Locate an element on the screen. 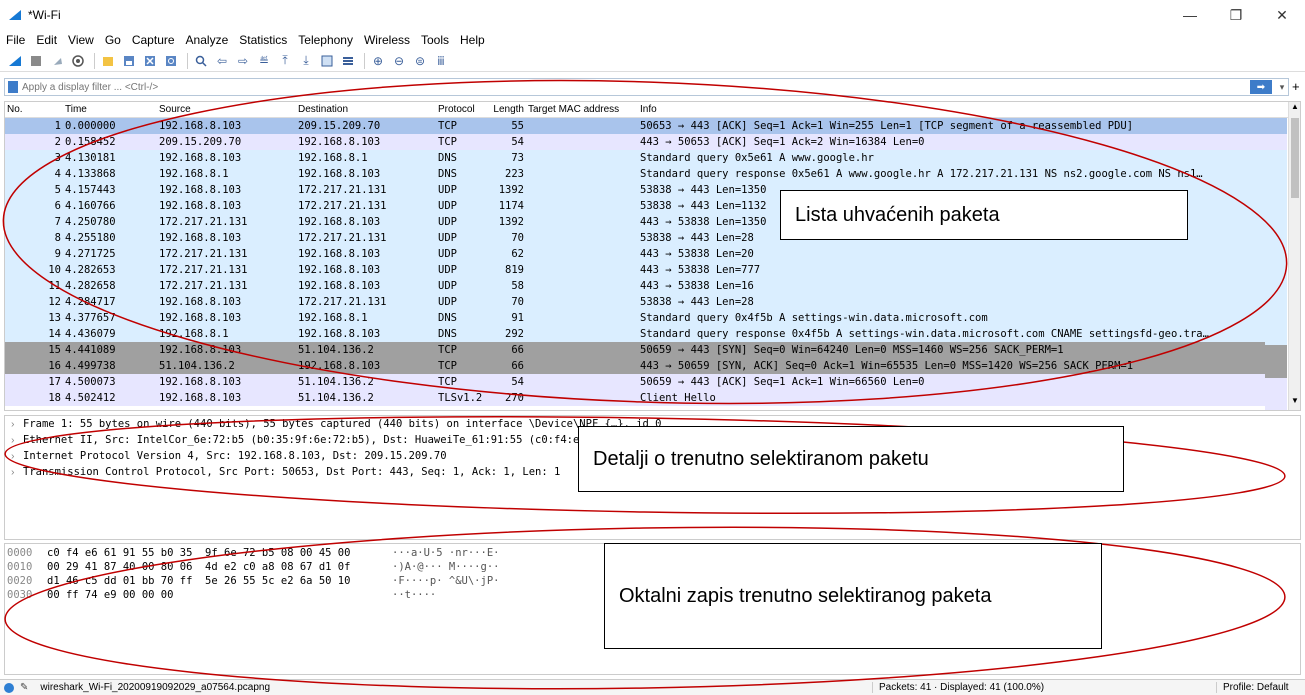 This screenshot has height=695, width=1305. colorize-icon is located at coordinates (348, 61).